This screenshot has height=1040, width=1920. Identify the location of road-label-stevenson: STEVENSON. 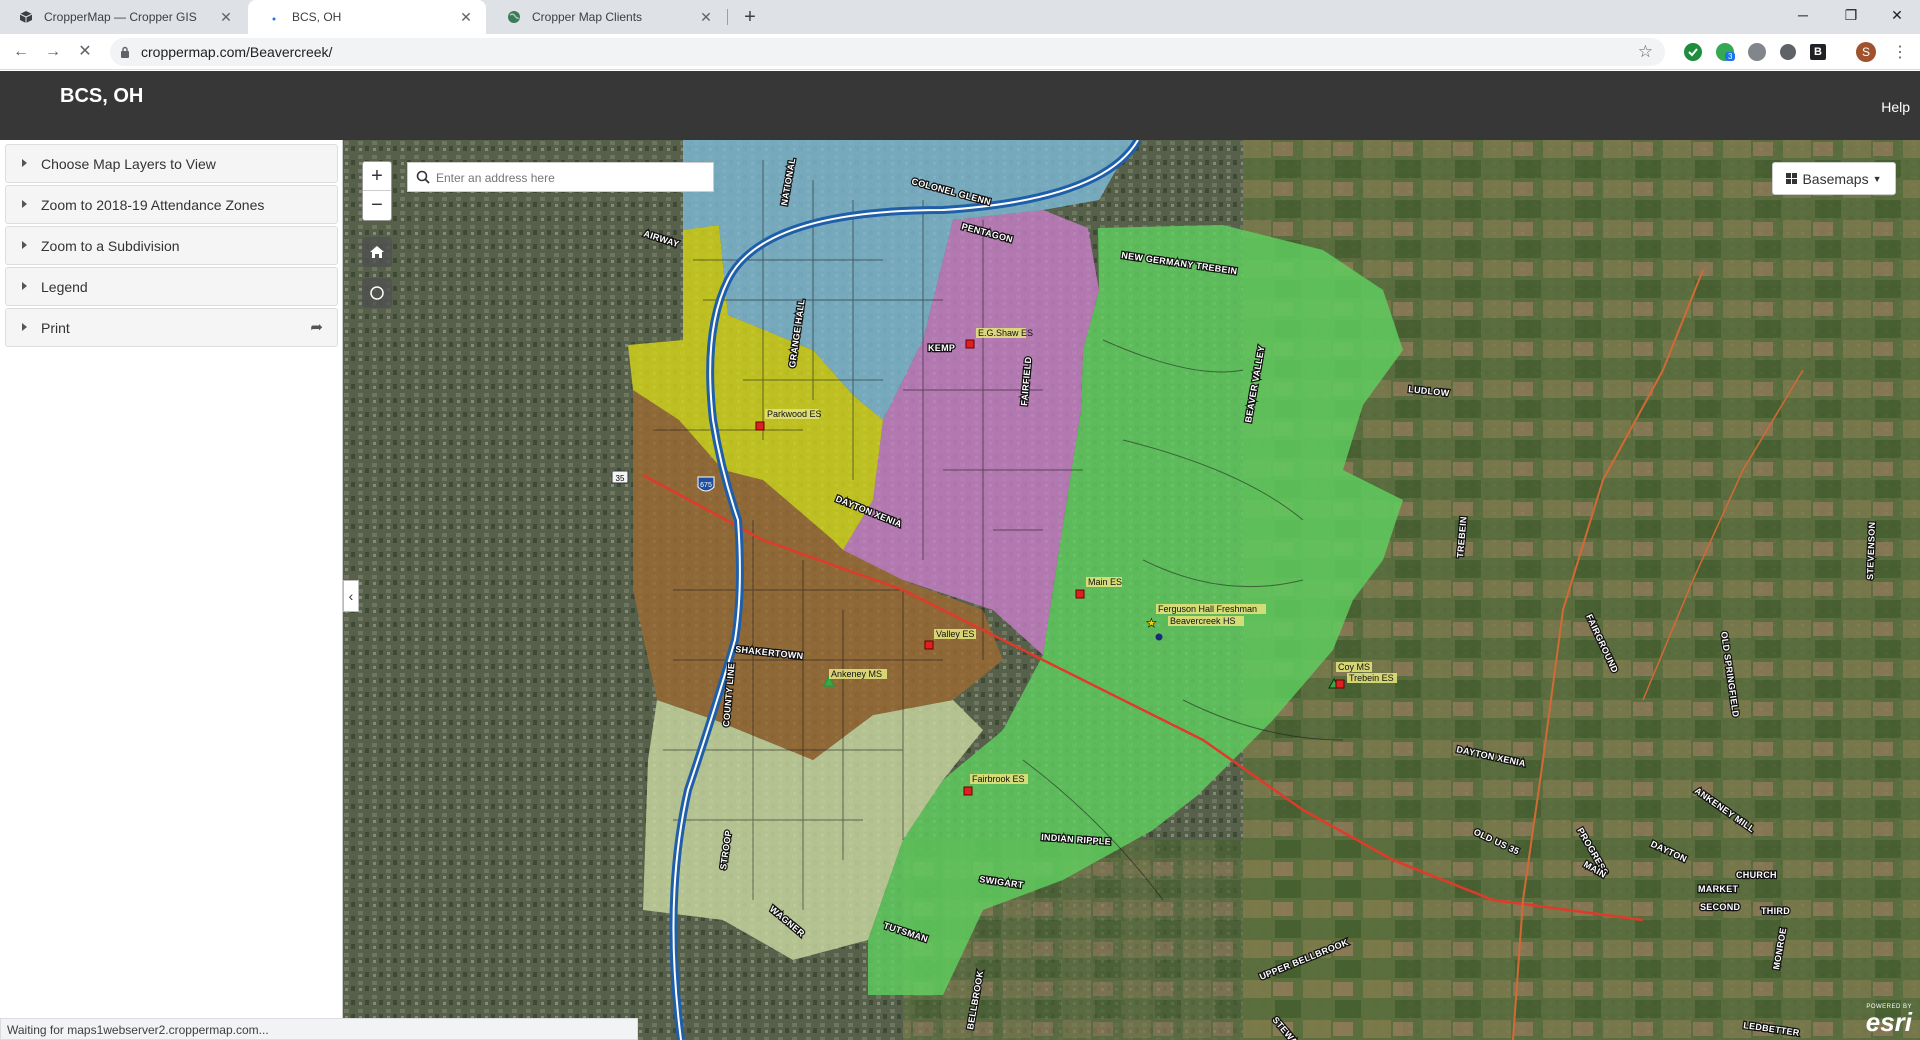
(1871, 551).